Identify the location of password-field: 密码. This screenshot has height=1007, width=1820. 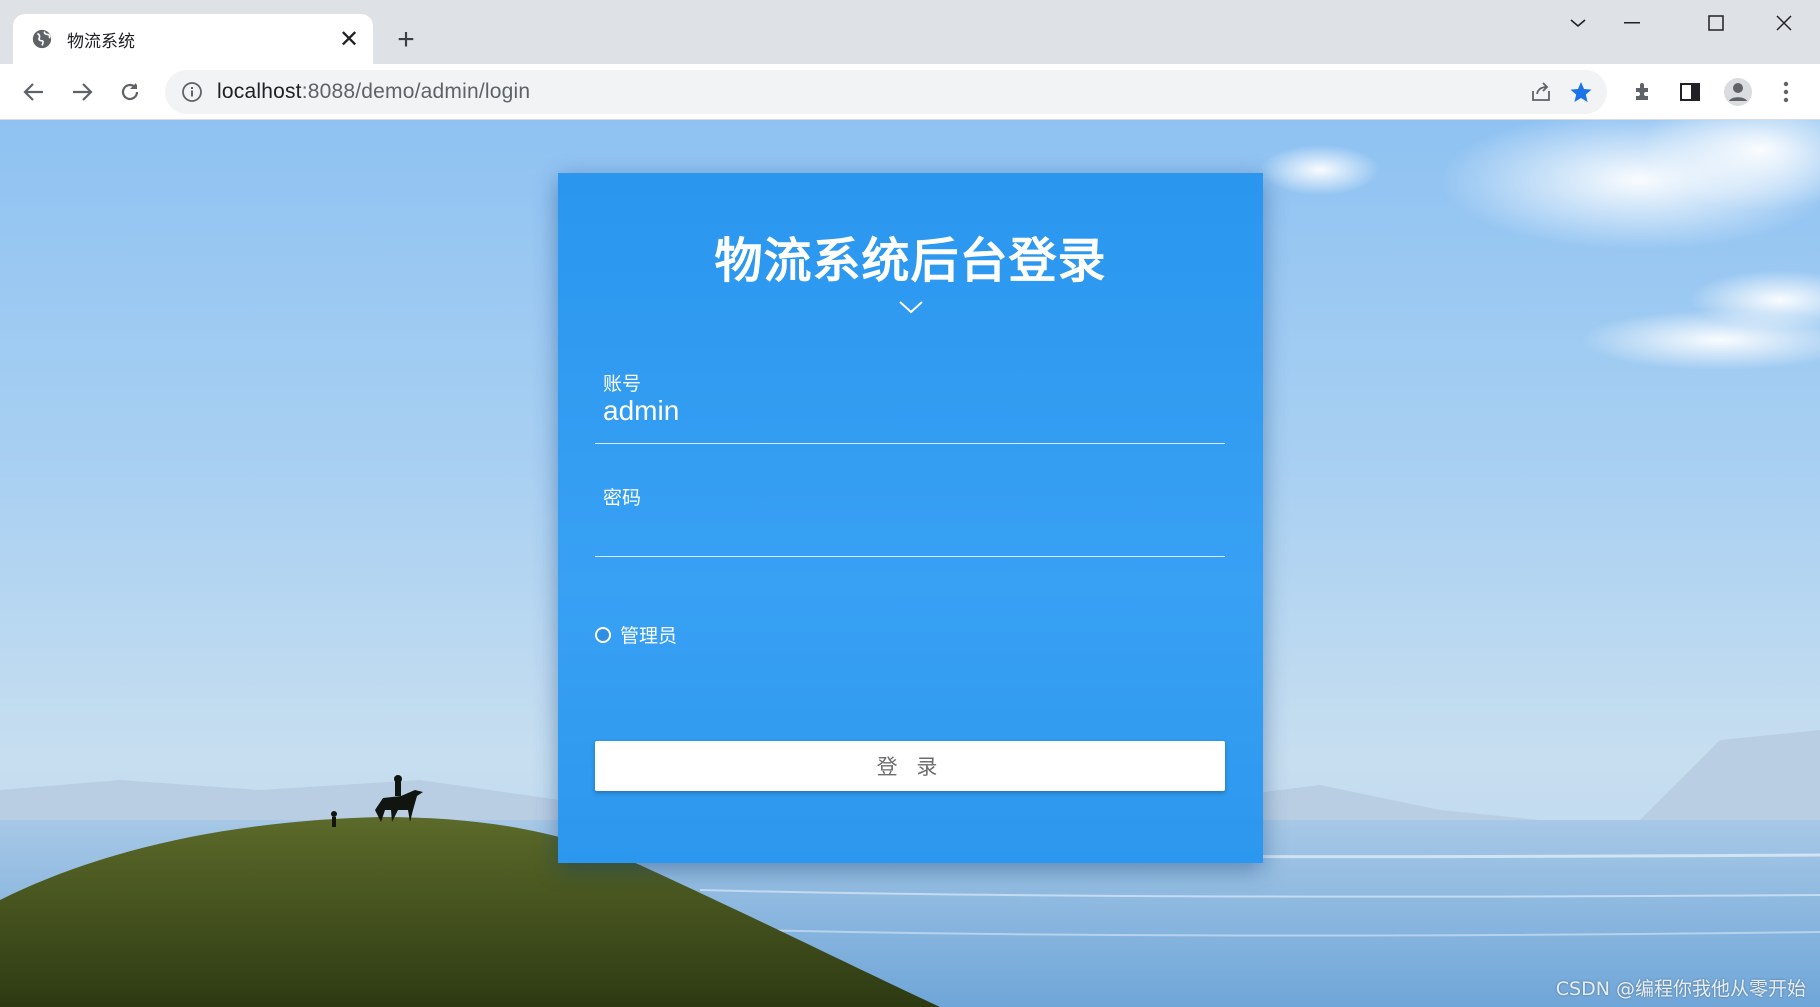
(910, 533).